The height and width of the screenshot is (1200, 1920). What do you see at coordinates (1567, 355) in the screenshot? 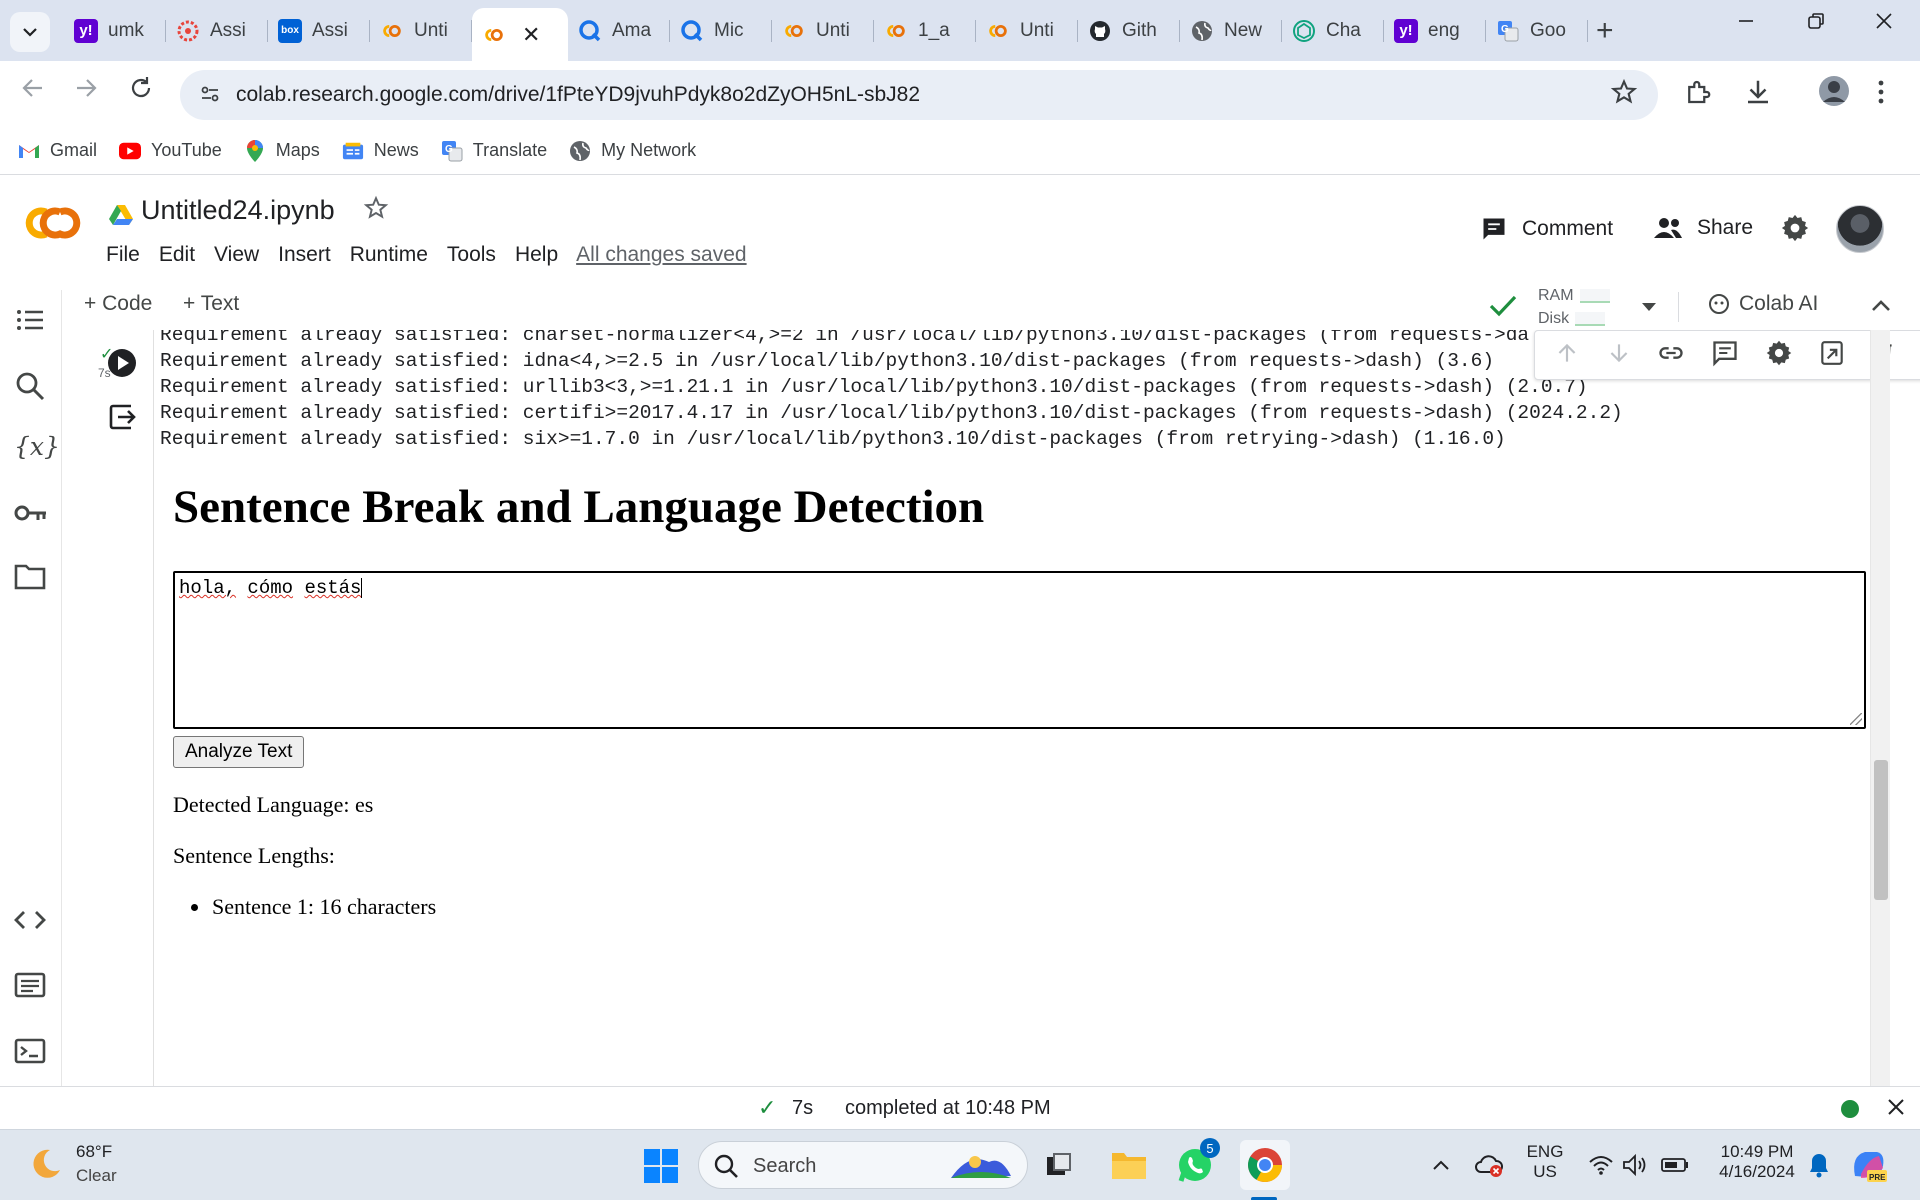
I see `move-cell-up-icon` at bounding box center [1567, 355].